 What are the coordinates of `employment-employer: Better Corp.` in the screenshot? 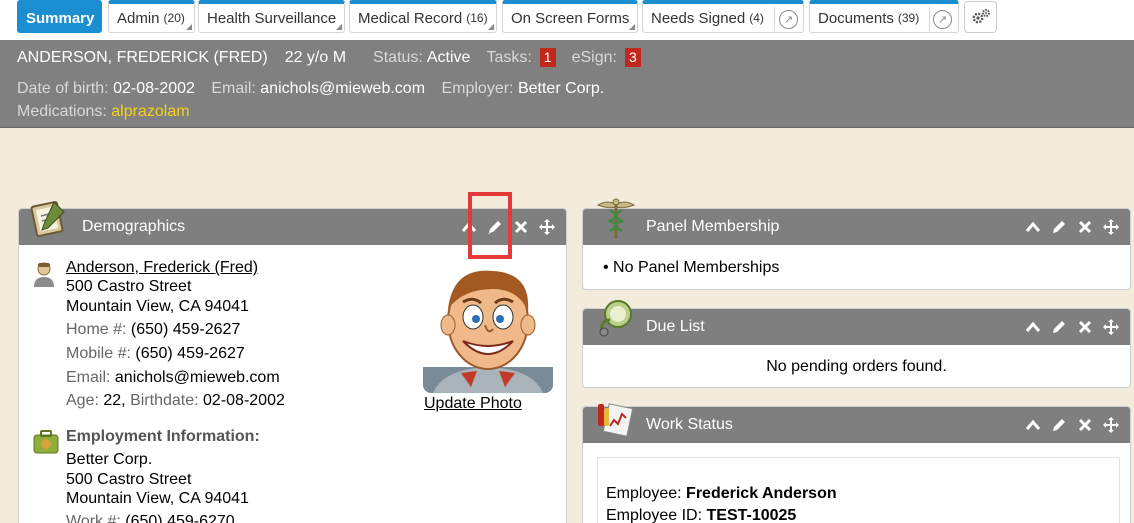 It's located at (109, 459).